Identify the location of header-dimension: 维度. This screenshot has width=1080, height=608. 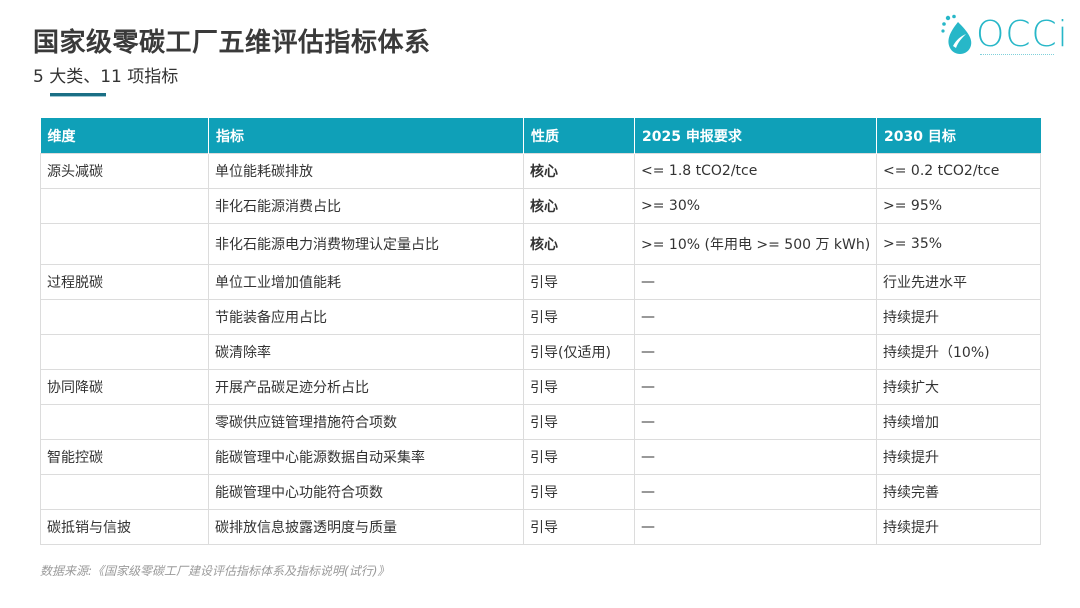
(124, 136).